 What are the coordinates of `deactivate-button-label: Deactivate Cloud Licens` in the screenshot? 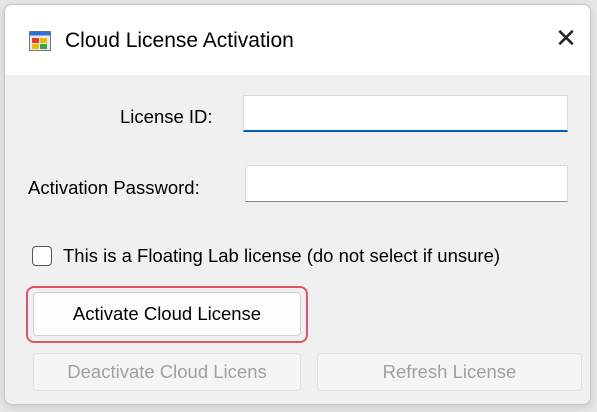 It's located at (167, 371).